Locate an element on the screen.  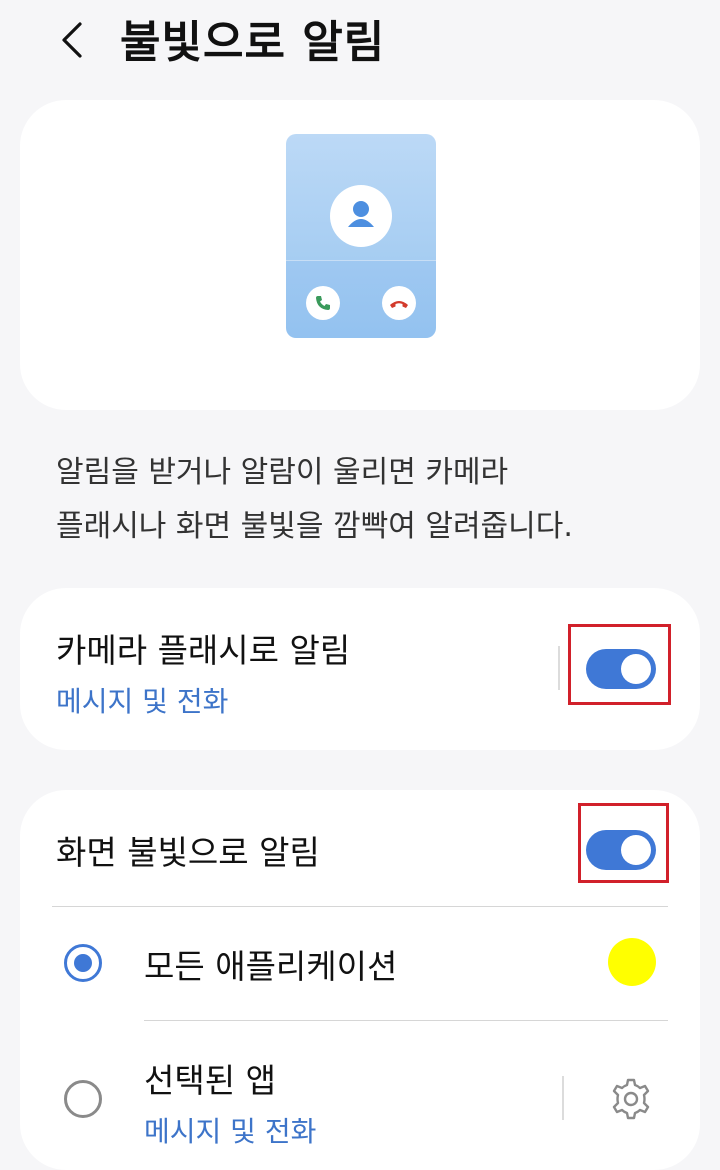
screen-flash-title: 화면 불빛으로 알림 is located at coordinates (188, 852).